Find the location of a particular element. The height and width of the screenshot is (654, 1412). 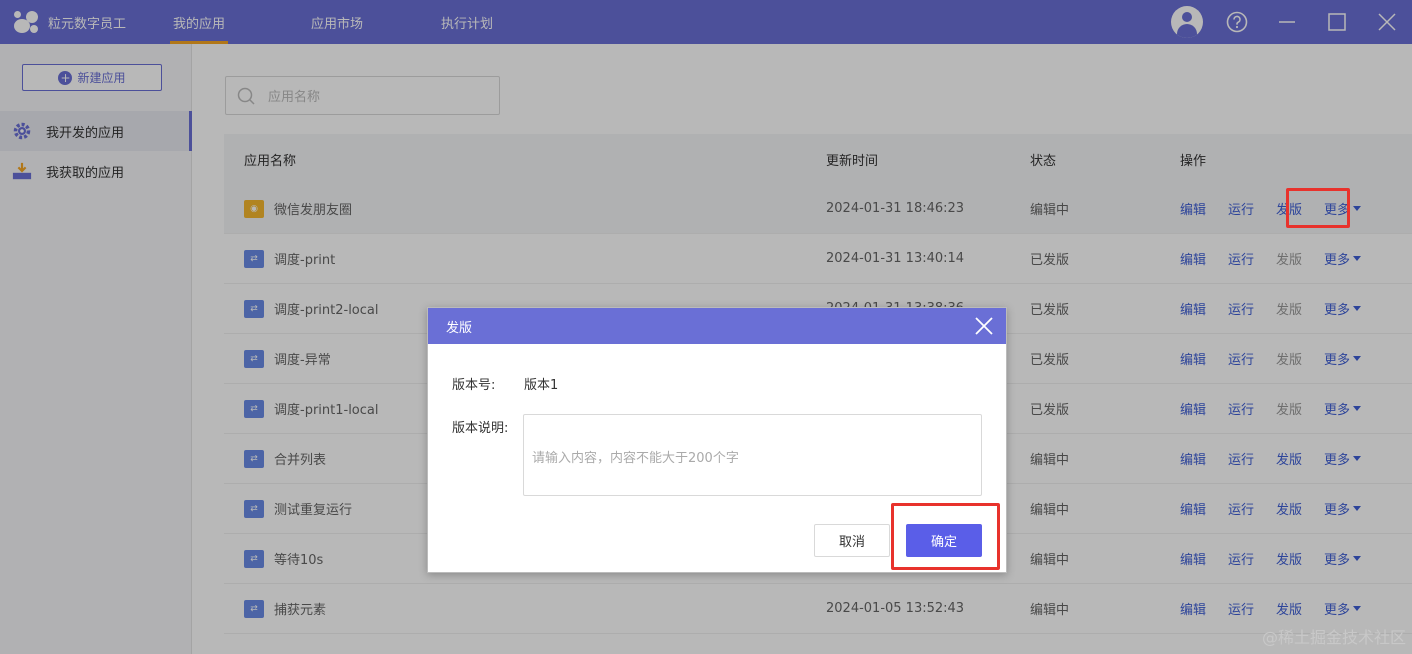

close-icon is located at coordinates (984, 326).